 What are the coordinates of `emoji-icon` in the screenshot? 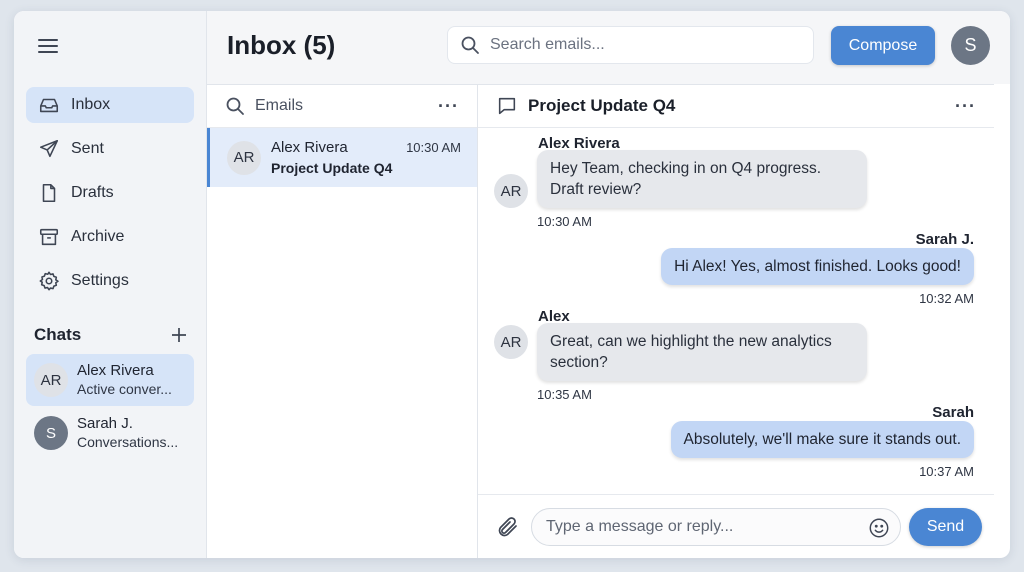 It's located at (879, 528).